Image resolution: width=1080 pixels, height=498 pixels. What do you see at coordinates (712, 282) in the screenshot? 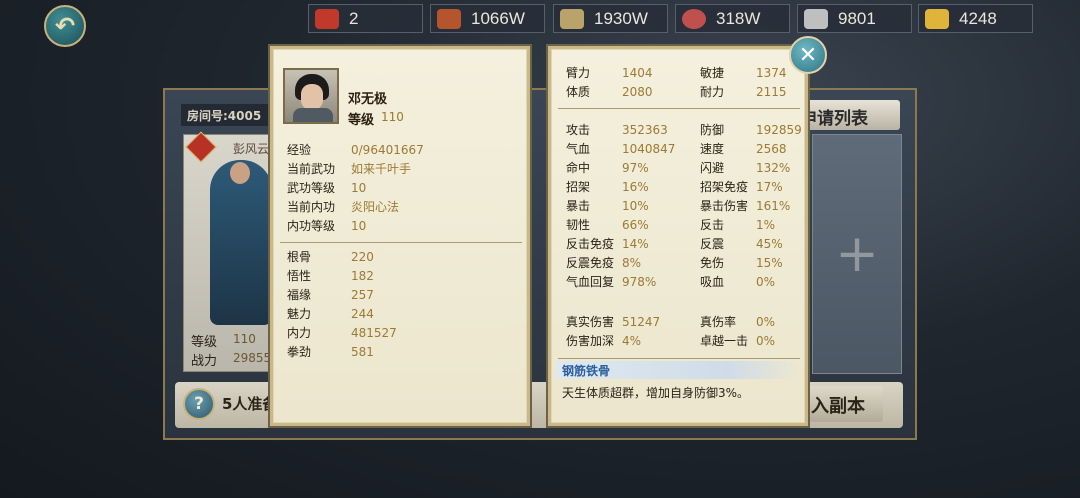
I see `stat-label: 吸血` at bounding box center [712, 282].